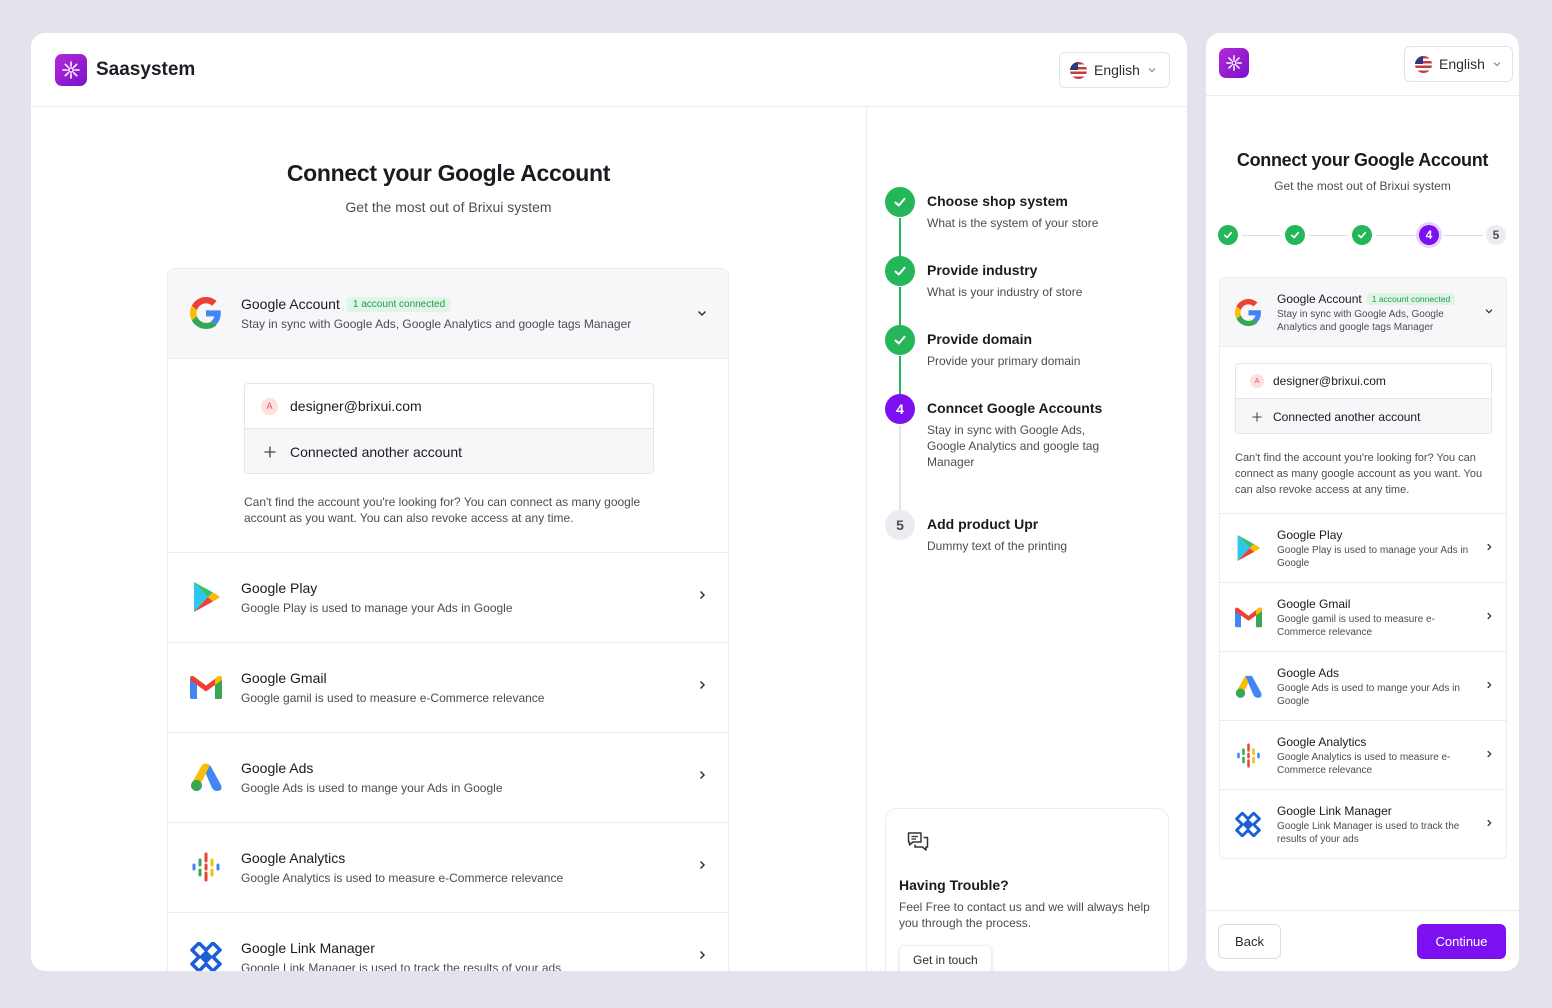 This screenshot has height=1008, width=1552. What do you see at coordinates (1249, 941) in the screenshot?
I see `back-button: Back` at bounding box center [1249, 941].